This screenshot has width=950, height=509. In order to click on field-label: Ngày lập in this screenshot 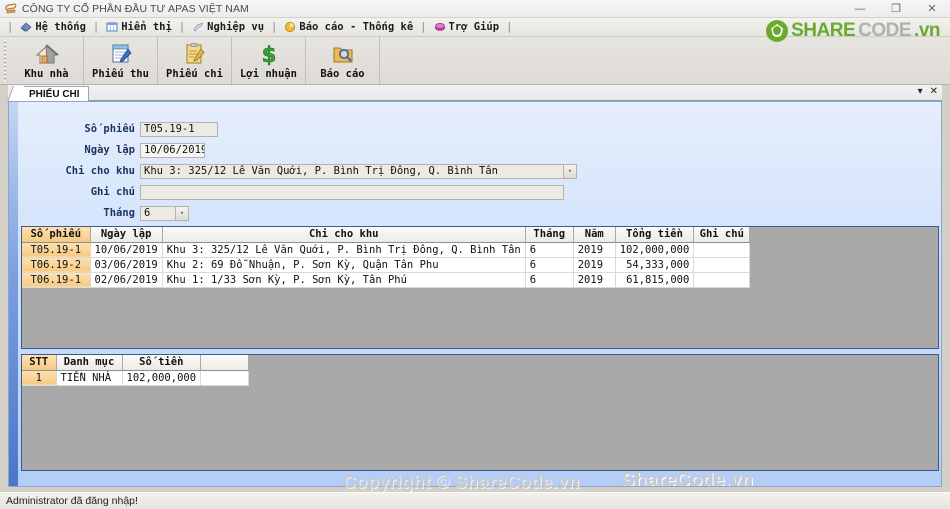, I will do `click(109, 150)`.